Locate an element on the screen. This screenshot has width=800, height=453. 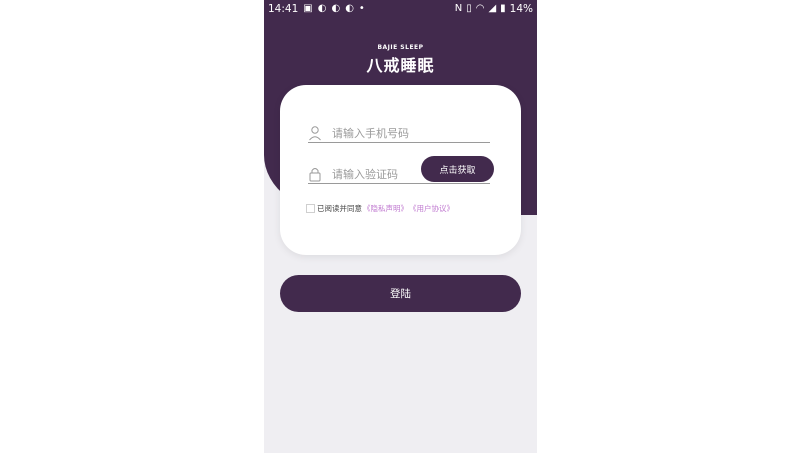
wifi-icon: ◠ is located at coordinates (480, 8).